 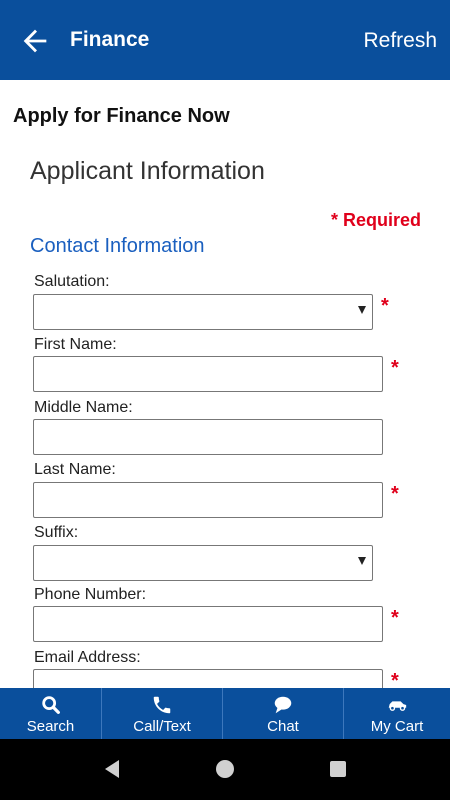 What do you see at coordinates (147, 171) in the screenshot?
I see `section-title: Applicant Information` at bounding box center [147, 171].